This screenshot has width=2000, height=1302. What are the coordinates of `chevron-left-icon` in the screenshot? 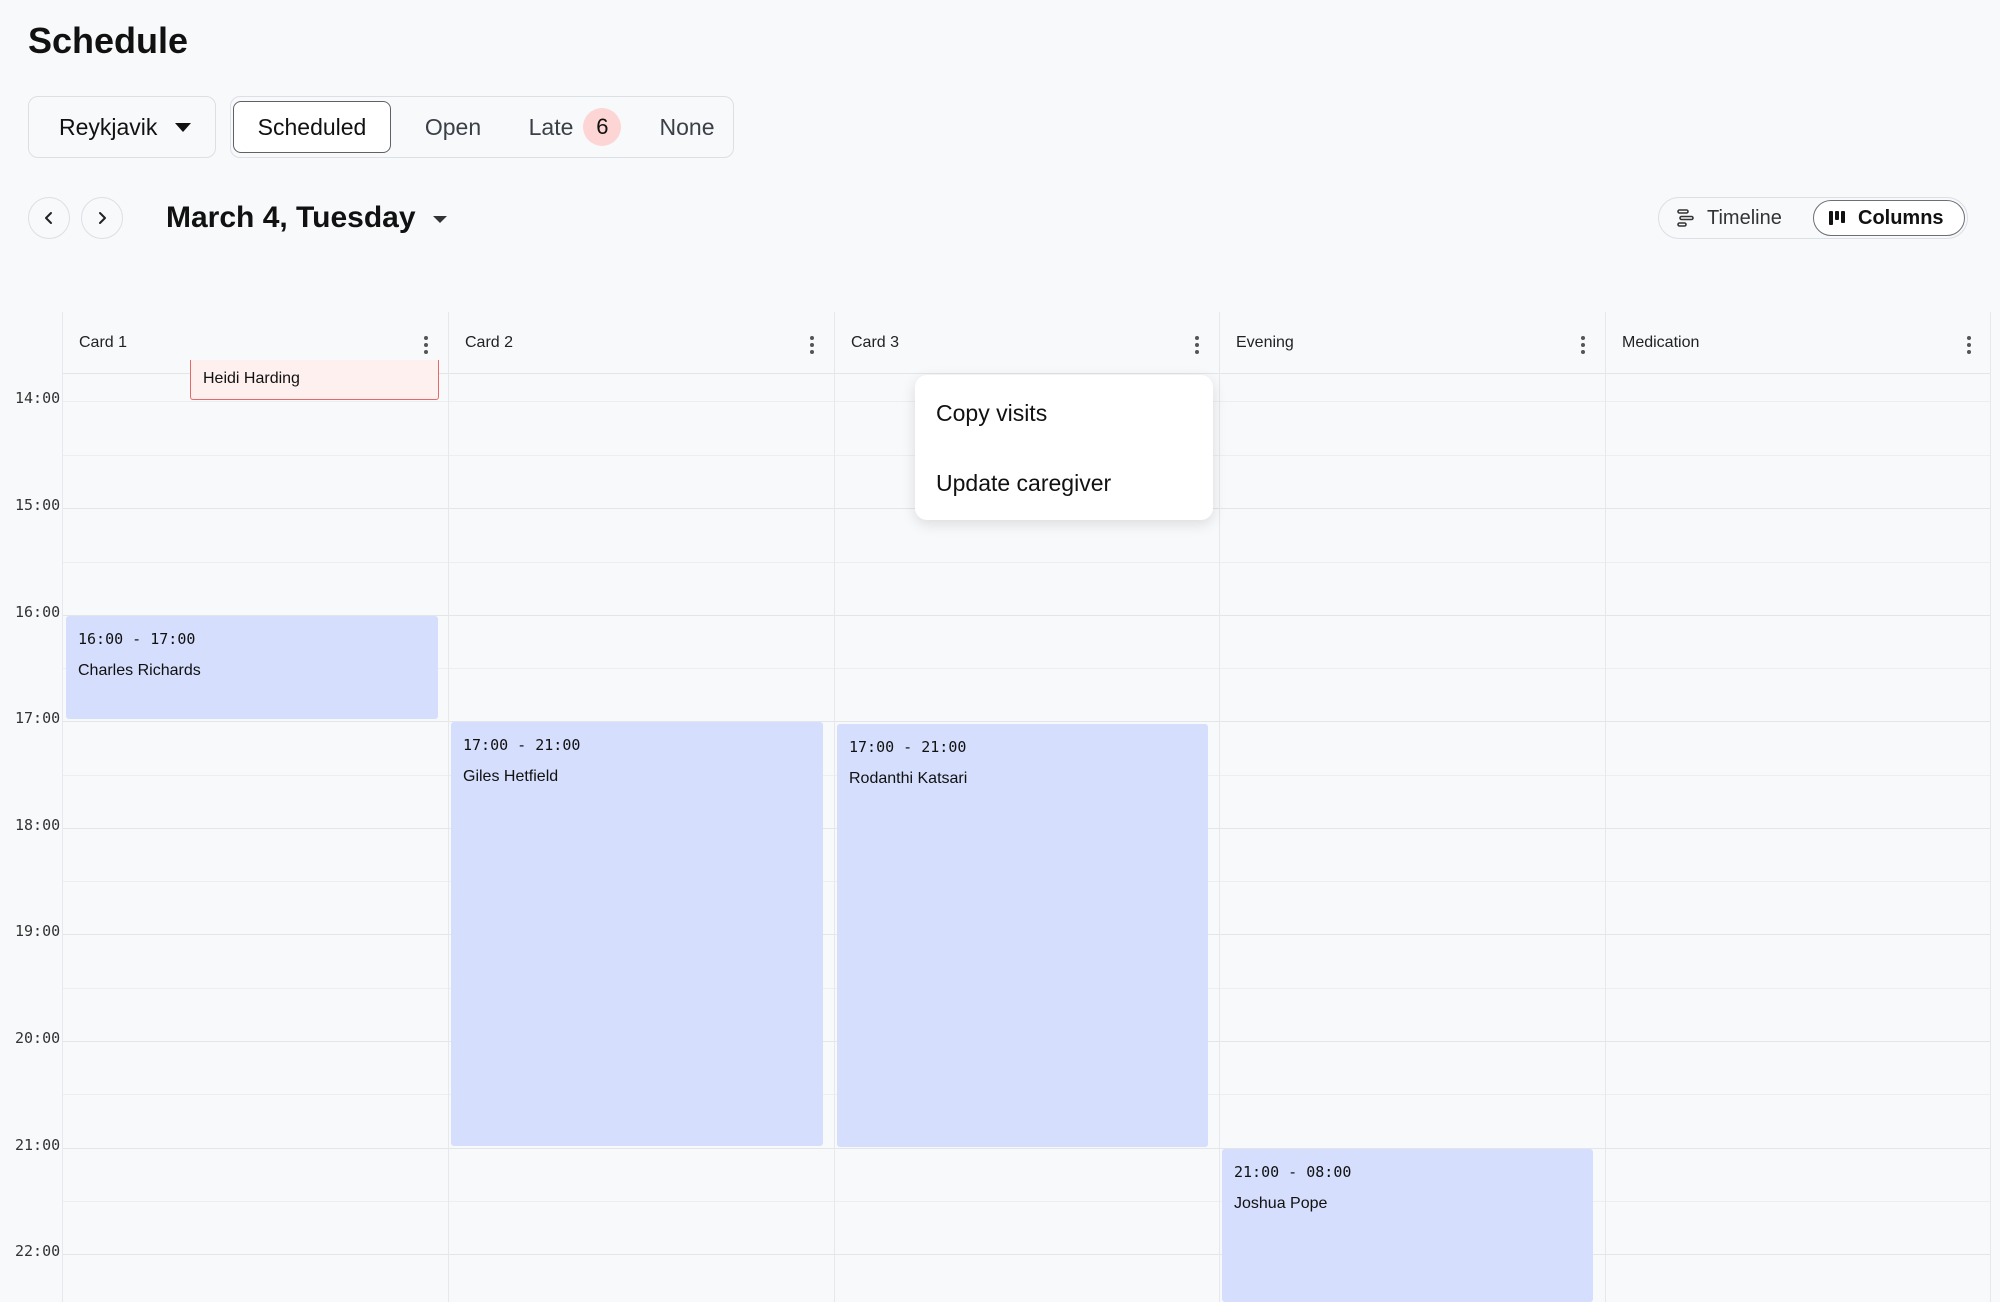 It's located at (48, 218).